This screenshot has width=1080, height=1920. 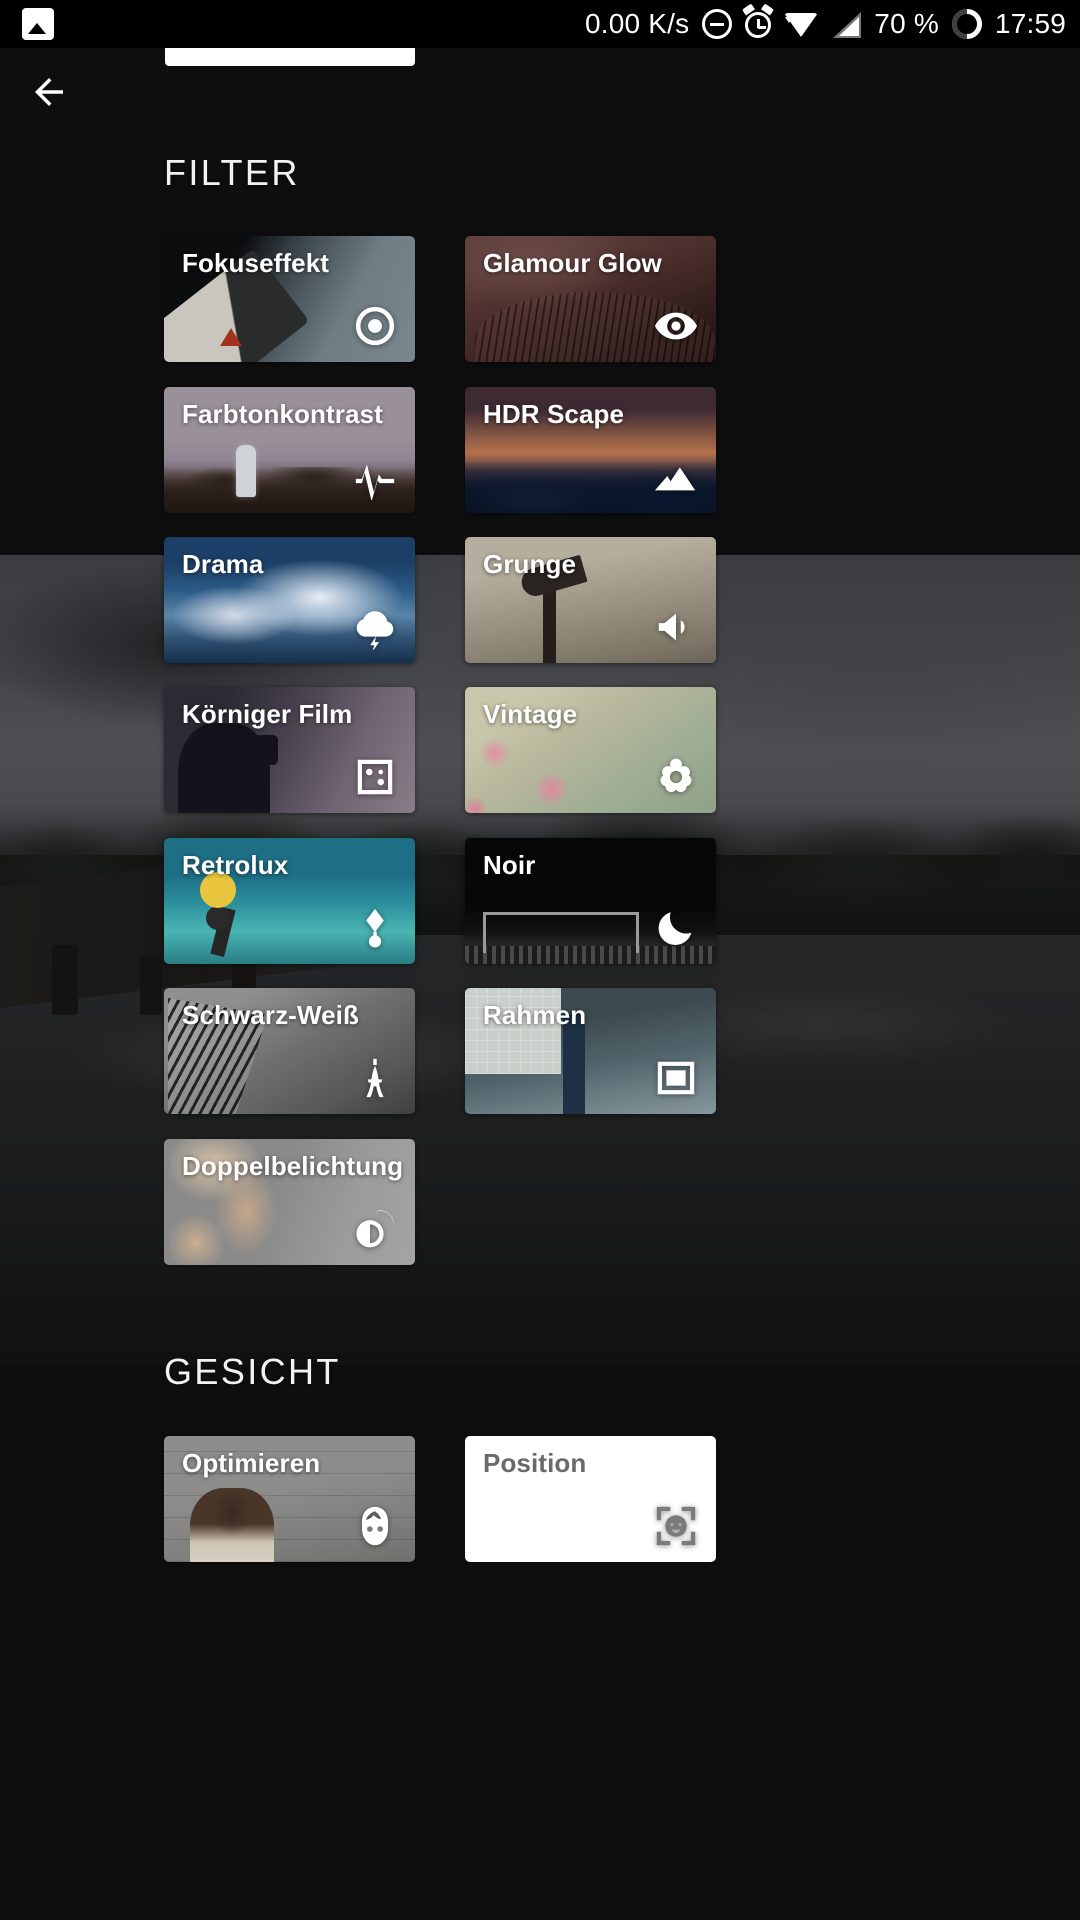 What do you see at coordinates (590, 1499) in the screenshot?
I see `face-card-position: Position` at bounding box center [590, 1499].